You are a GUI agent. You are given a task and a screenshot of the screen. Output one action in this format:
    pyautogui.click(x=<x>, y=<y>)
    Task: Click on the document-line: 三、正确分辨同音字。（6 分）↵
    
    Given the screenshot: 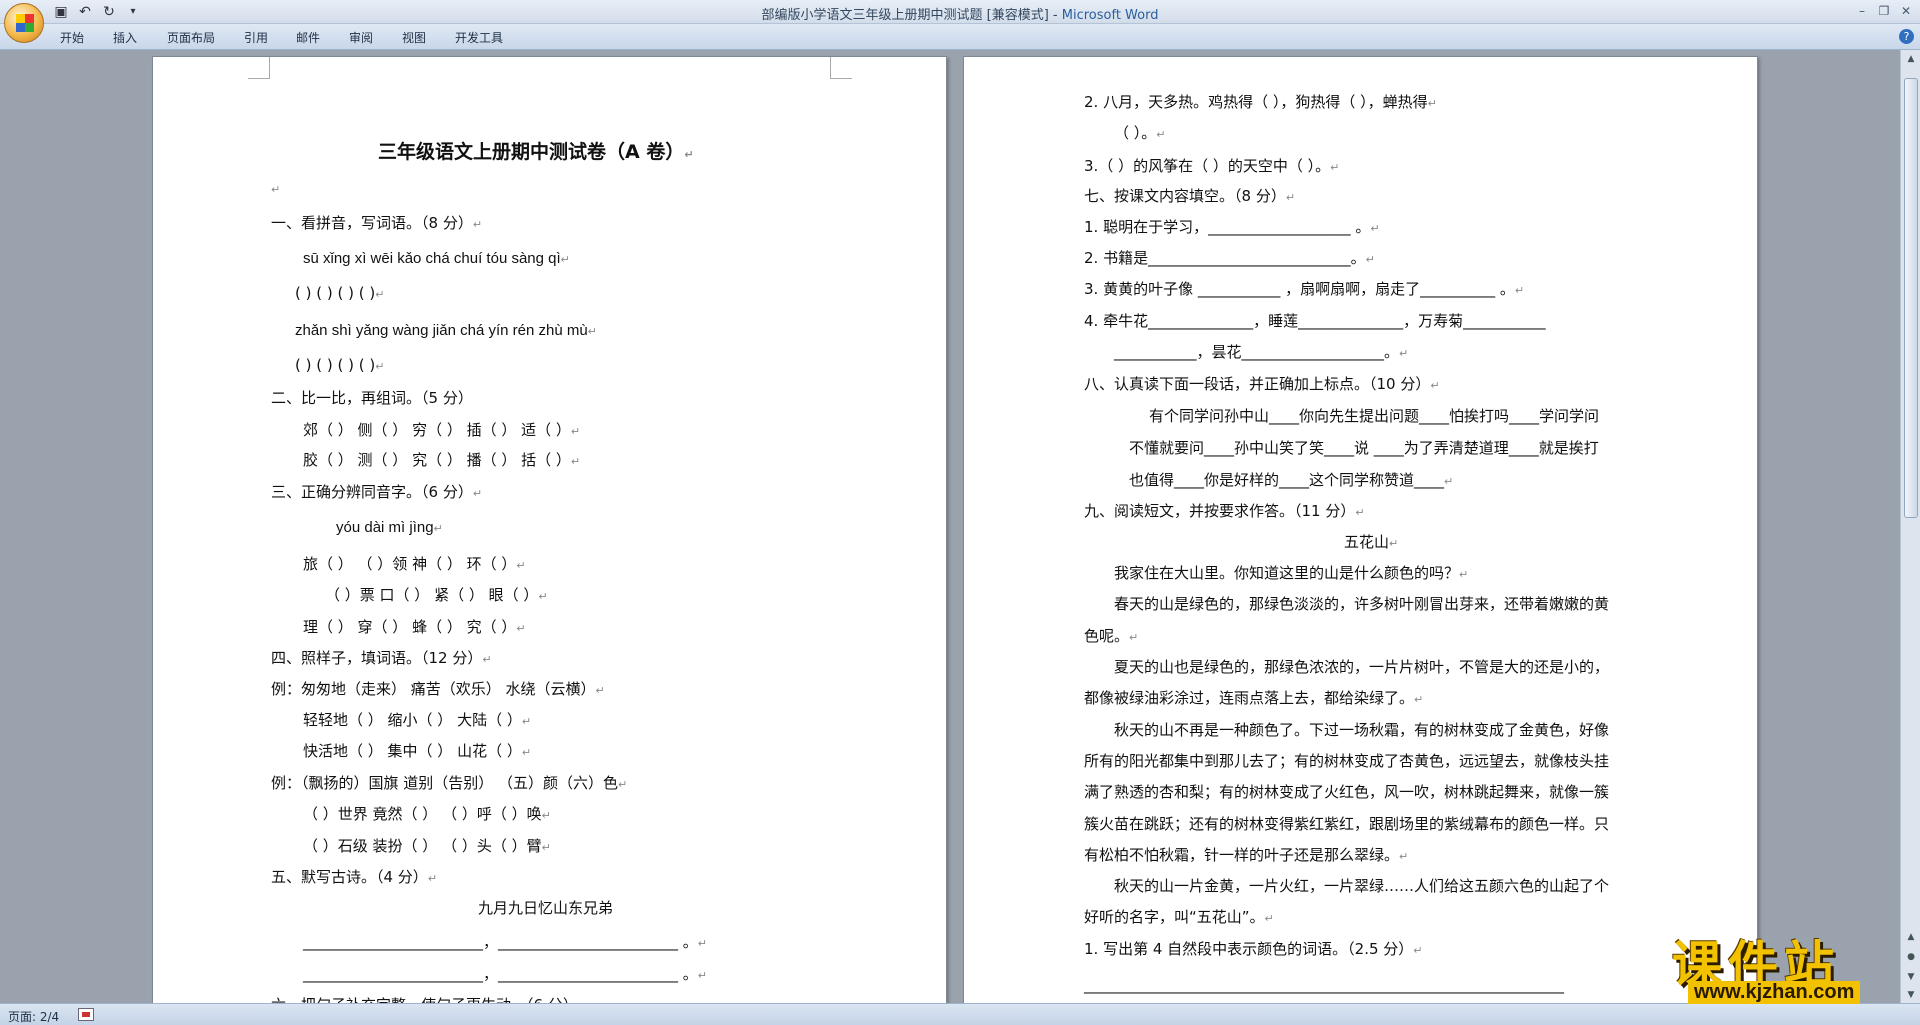 What is the action you would take?
    pyautogui.click(x=376, y=491)
    